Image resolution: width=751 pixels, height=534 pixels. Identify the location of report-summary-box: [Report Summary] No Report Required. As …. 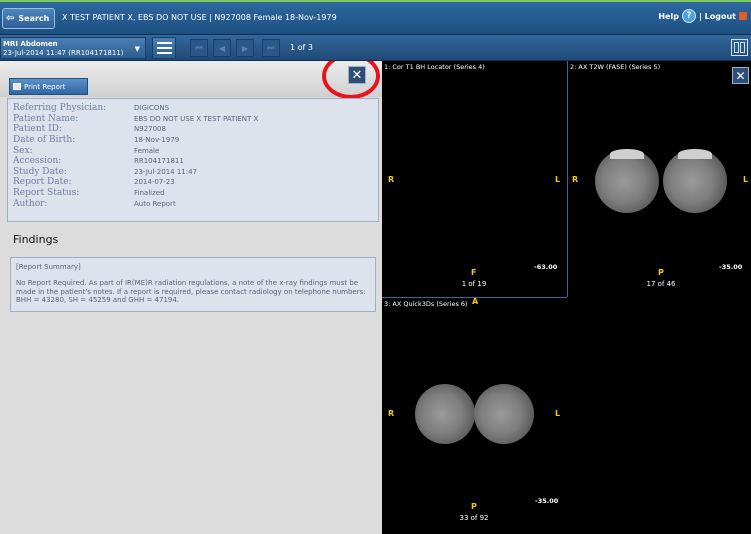
(193, 284).